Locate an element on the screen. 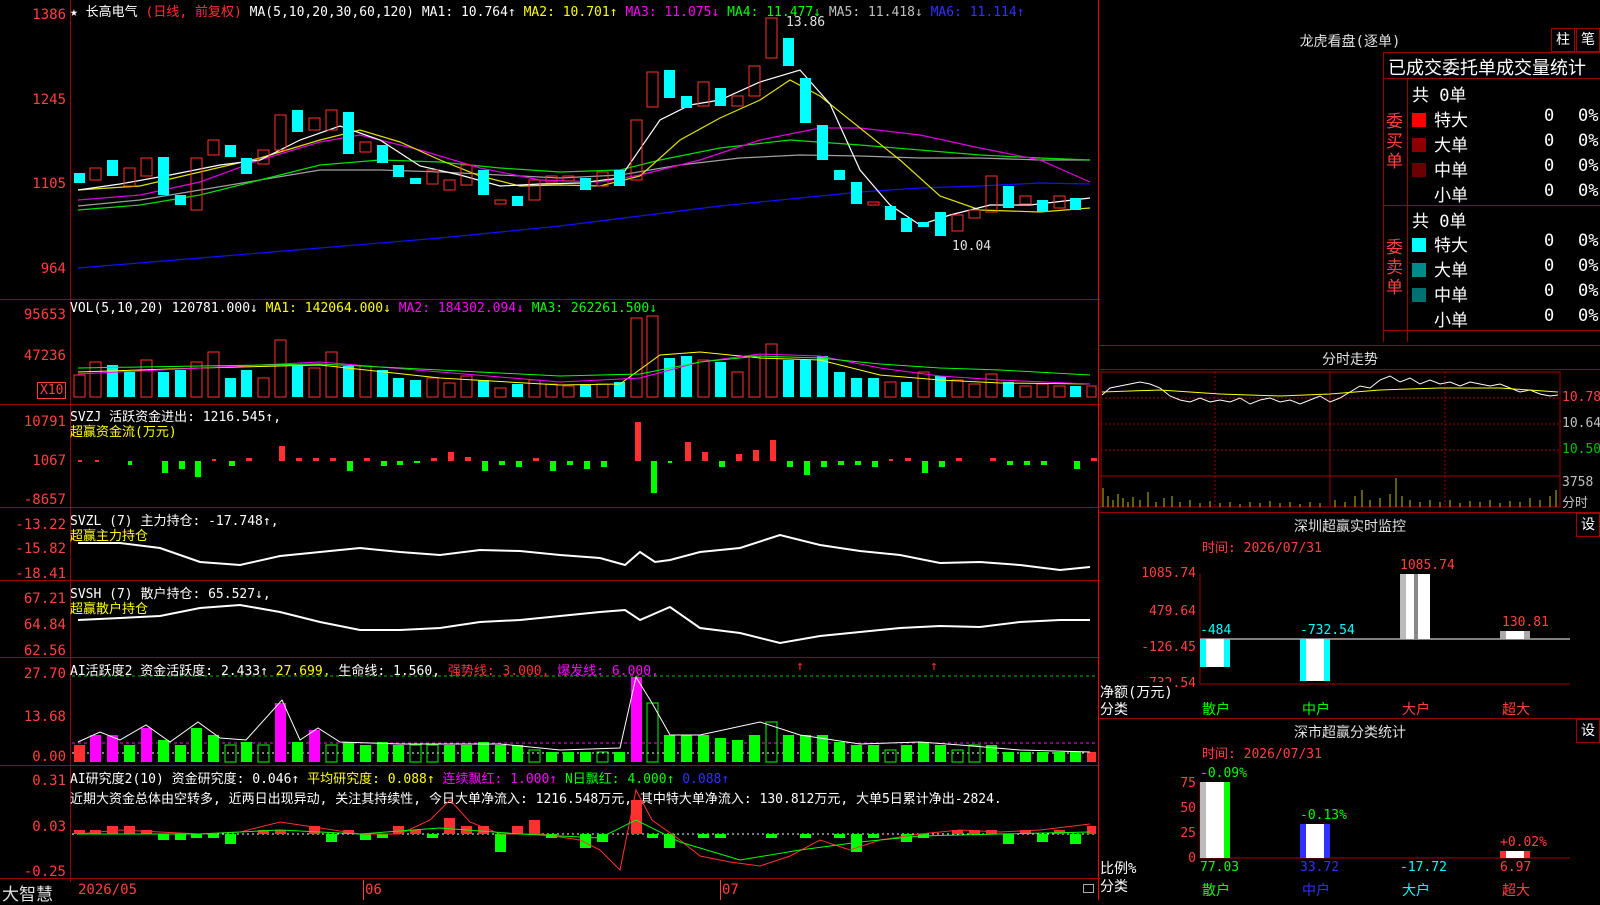 The width and height of the screenshot is (1600, 905). sz-monitor-cat-1: 散户 is located at coordinates (1216, 710).